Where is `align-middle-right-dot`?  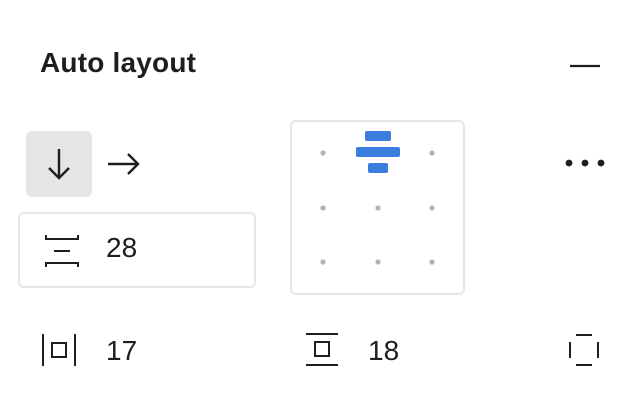
align-middle-right-dot is located at coordinates (432, 208).